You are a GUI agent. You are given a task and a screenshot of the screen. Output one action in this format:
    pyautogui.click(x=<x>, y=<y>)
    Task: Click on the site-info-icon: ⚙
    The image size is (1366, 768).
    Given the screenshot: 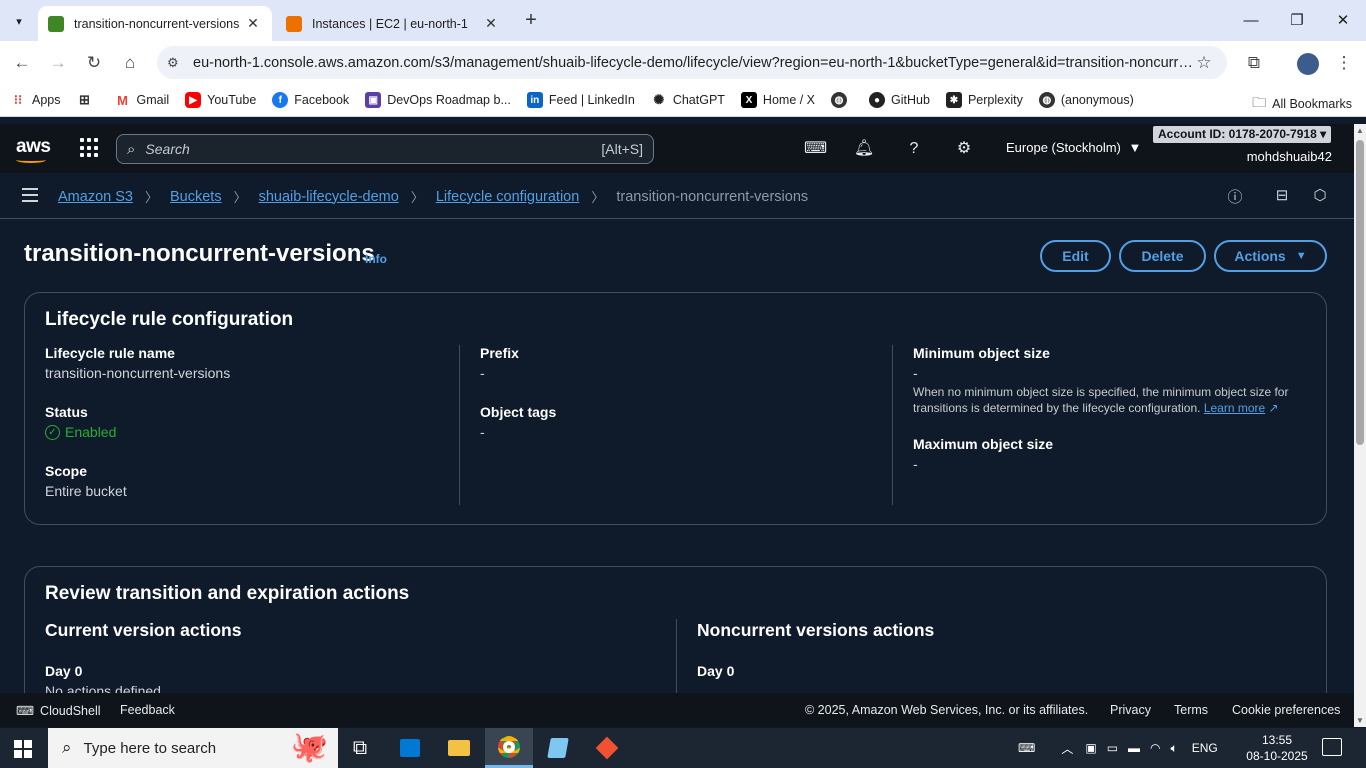 What is the action you would take?
    pyautogui.click(x=177, y=63)
    